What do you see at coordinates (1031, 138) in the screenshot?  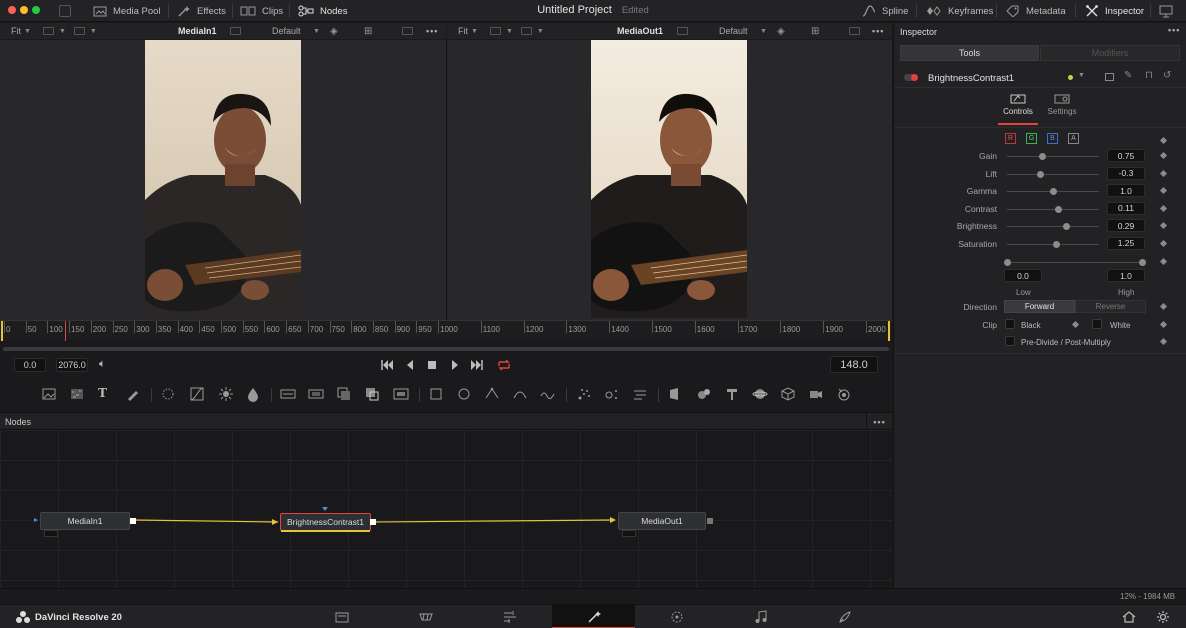 I see `channel-green-toggle: G` at bounding box center [1031, 138].